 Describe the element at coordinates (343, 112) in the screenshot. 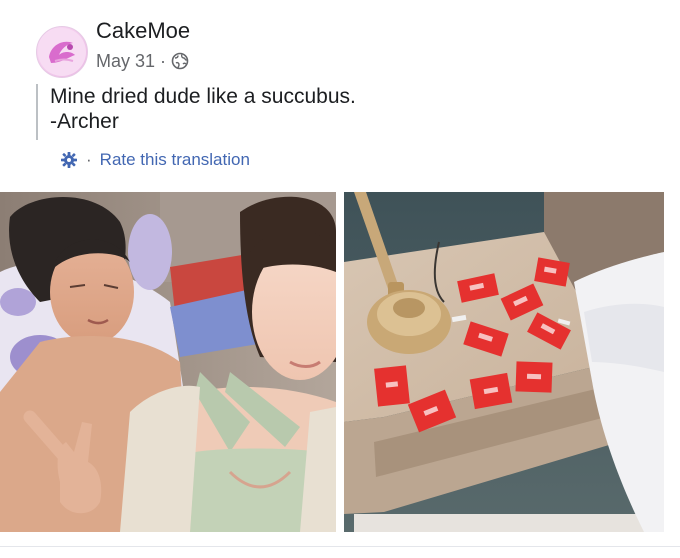

I see `post-text: Mine dried dude like a succubus. -Archer` at that location.